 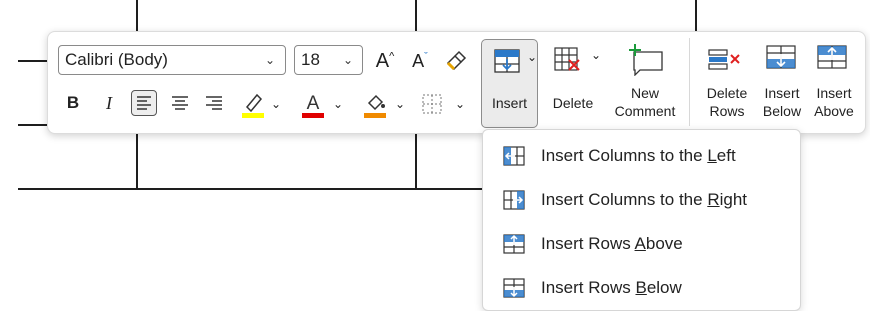 I want to click on menu-item-label: Insert Rows Above, so click(x=612, y=243).